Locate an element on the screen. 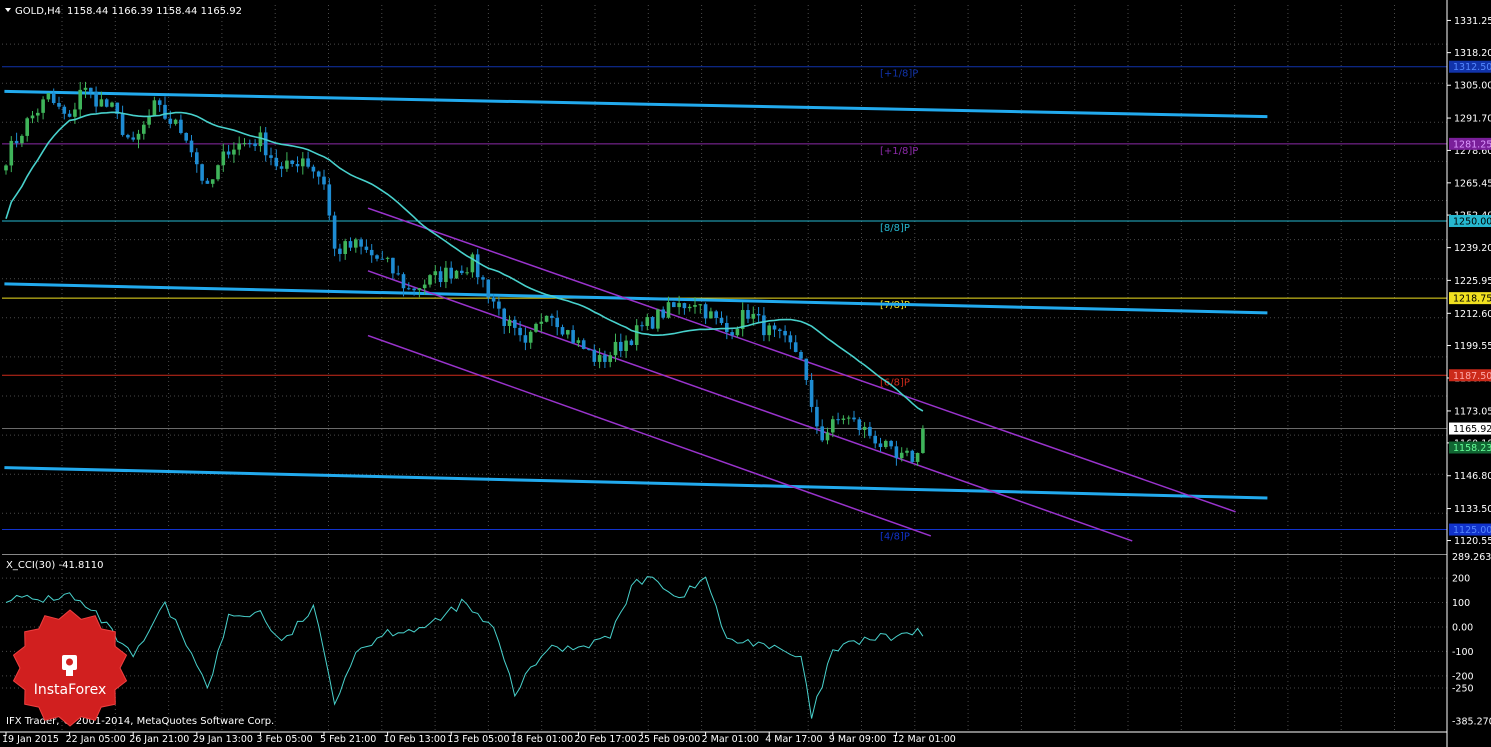 The image size is (1491, 747). cci-tick-label: -385.2709 is located at coordinates (1471, 722).